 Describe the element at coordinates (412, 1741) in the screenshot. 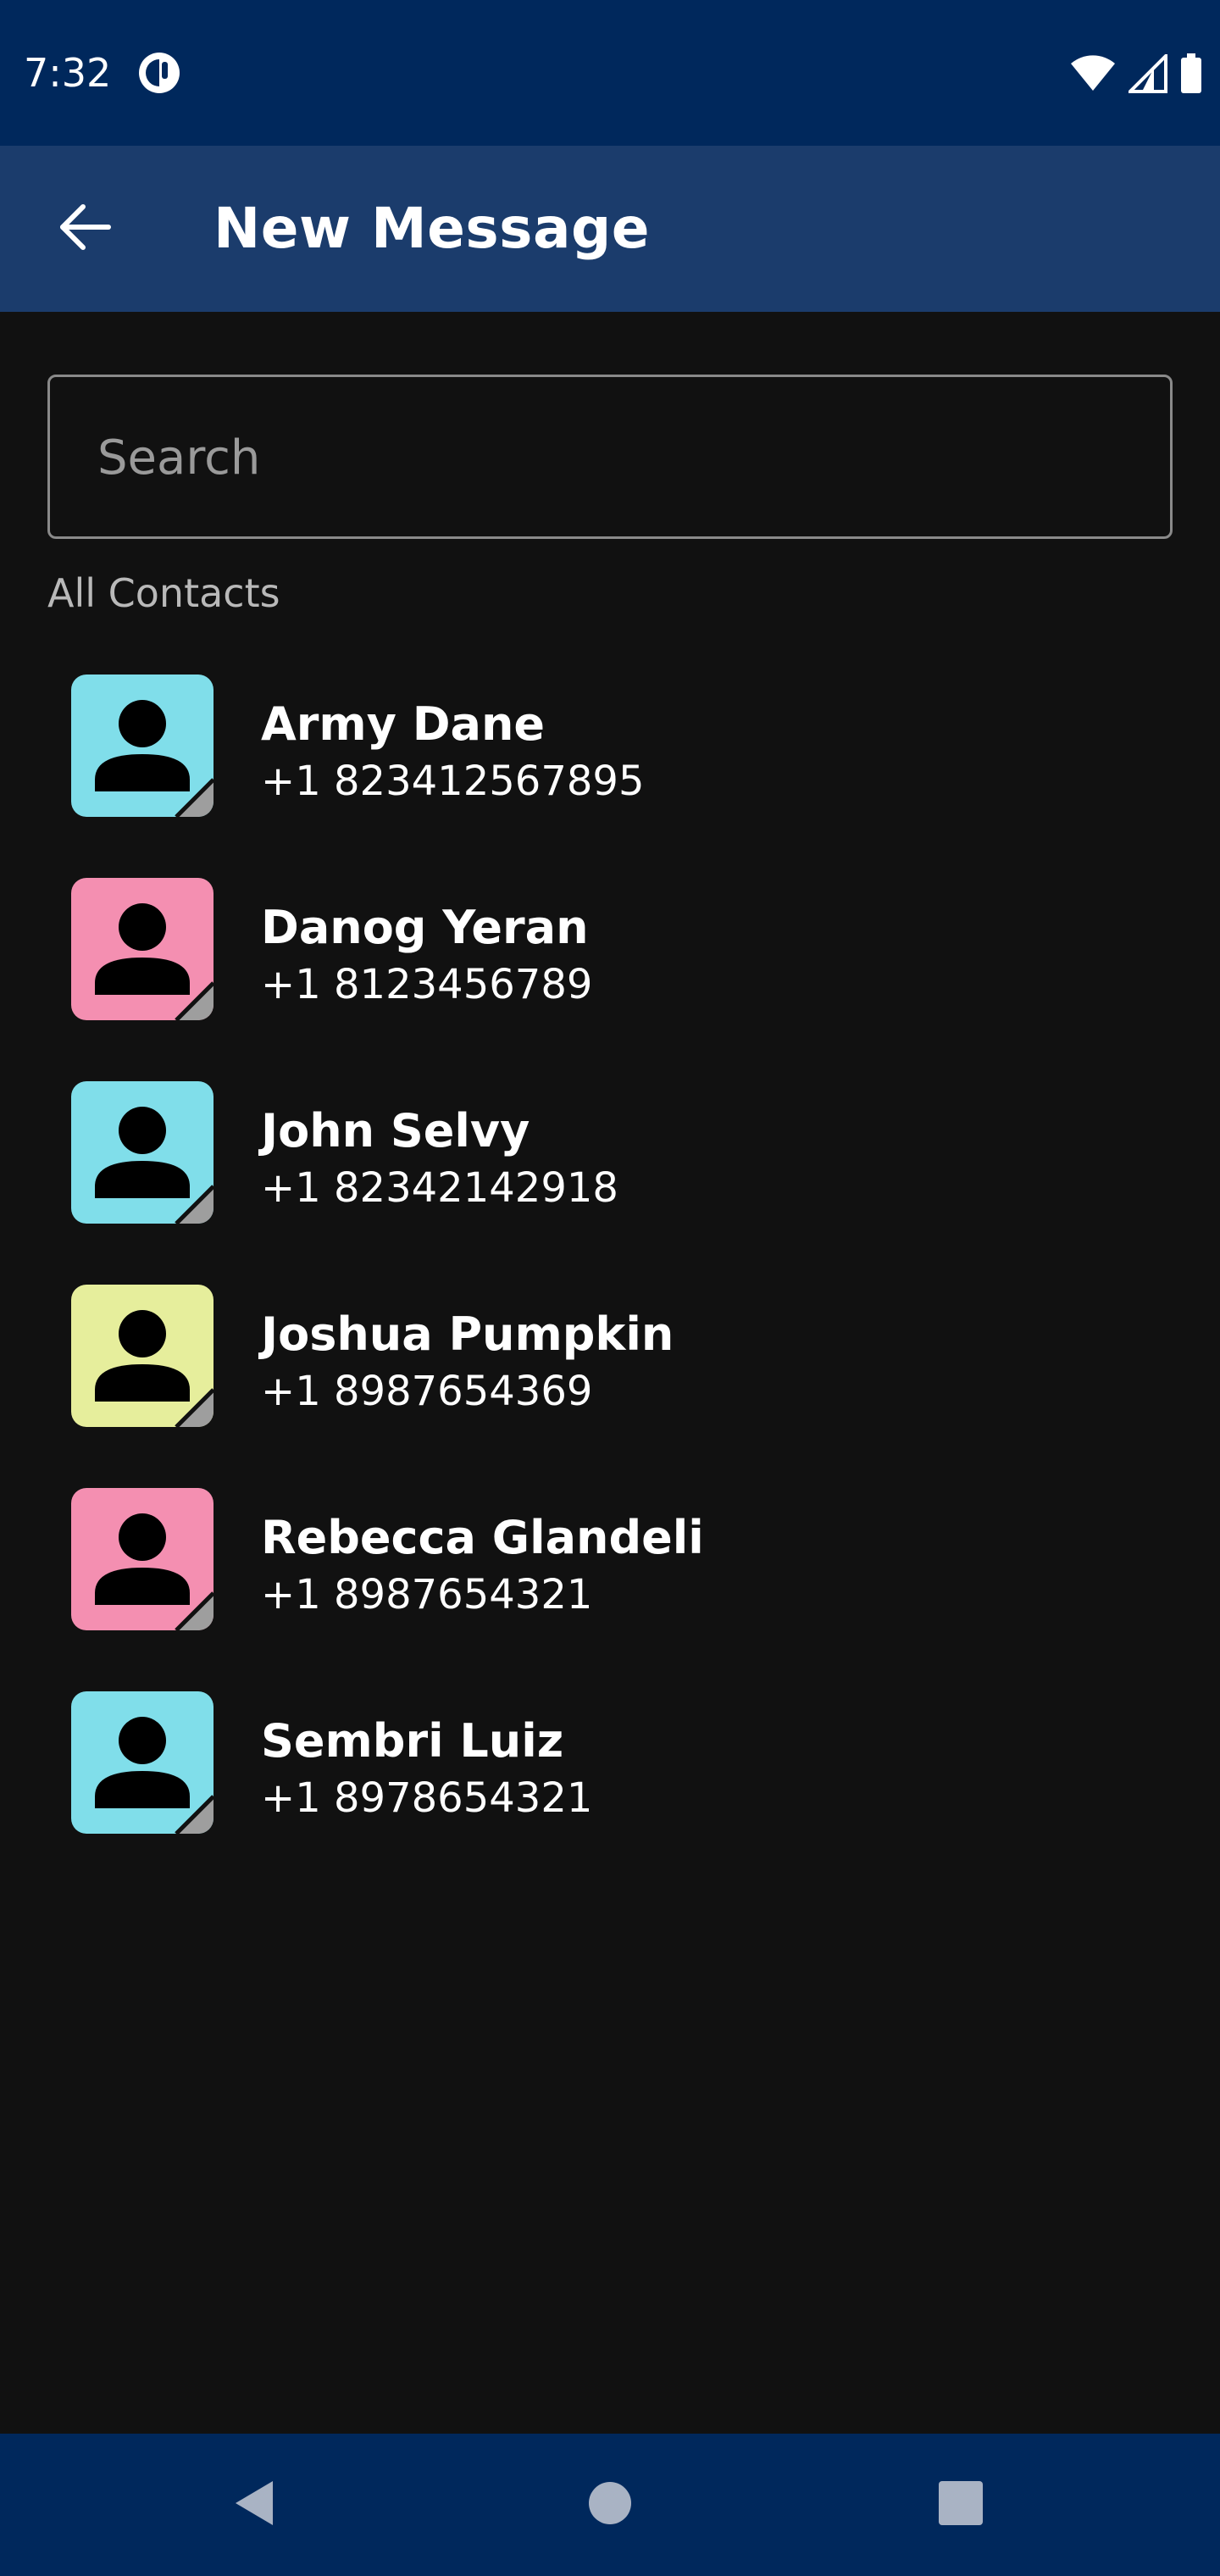

I see `contact-name: Sembri Luiz` at that location.